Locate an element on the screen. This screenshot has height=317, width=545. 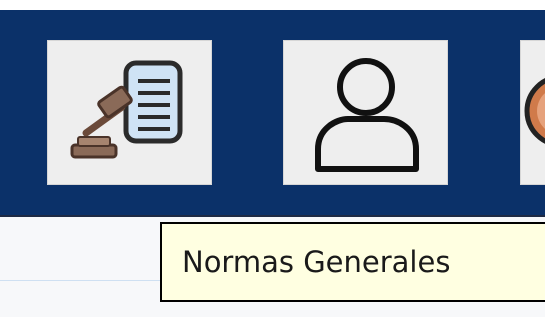
third-toolbar-button is located at coordinates (532, 112).